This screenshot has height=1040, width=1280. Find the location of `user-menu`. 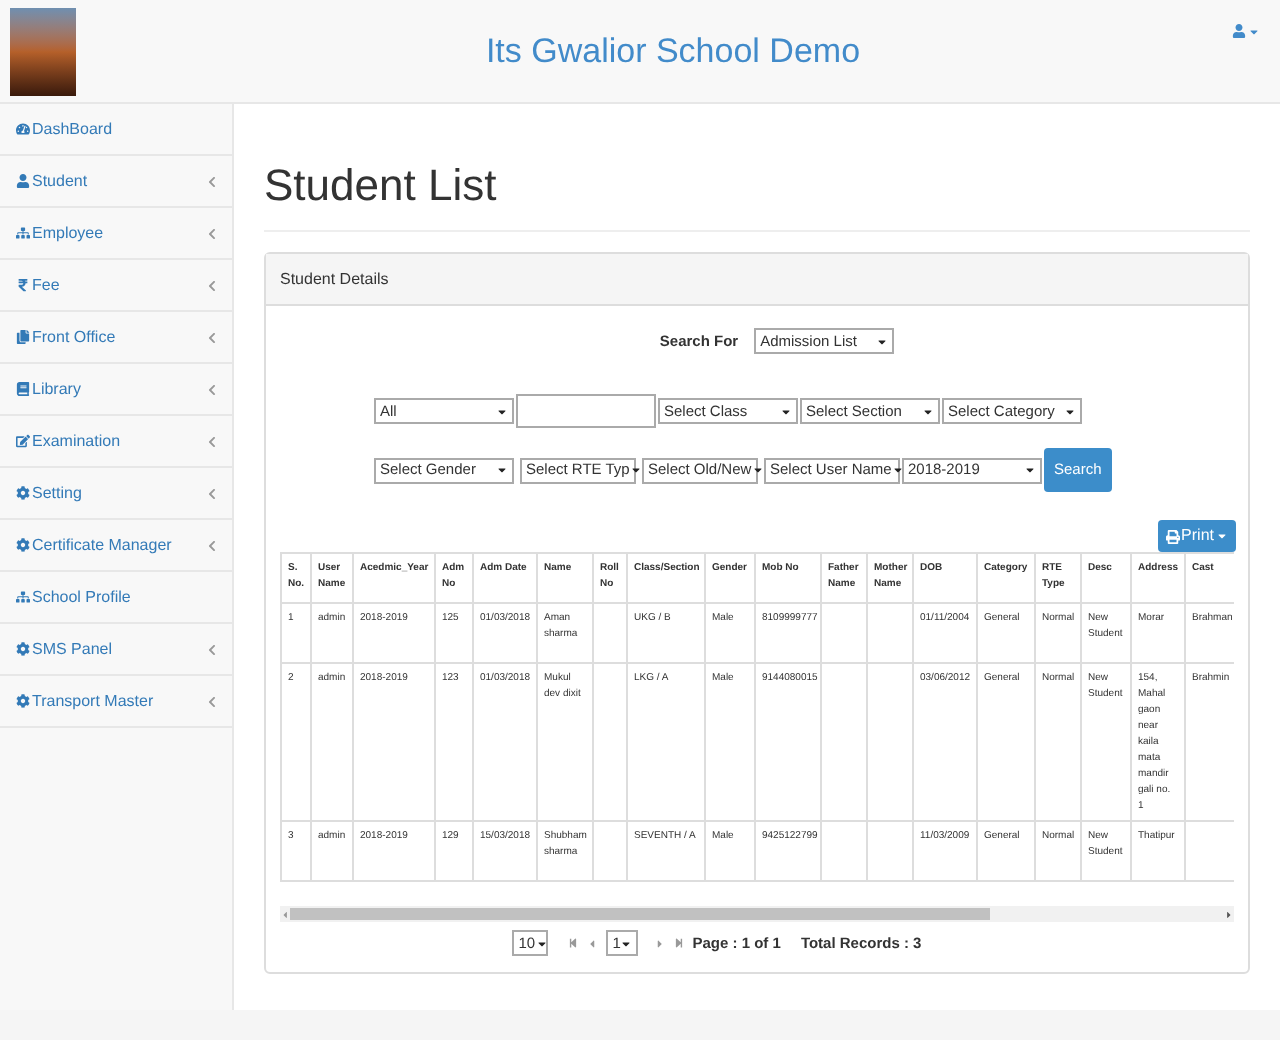

user-menu is located at coordinates (1246, 31).